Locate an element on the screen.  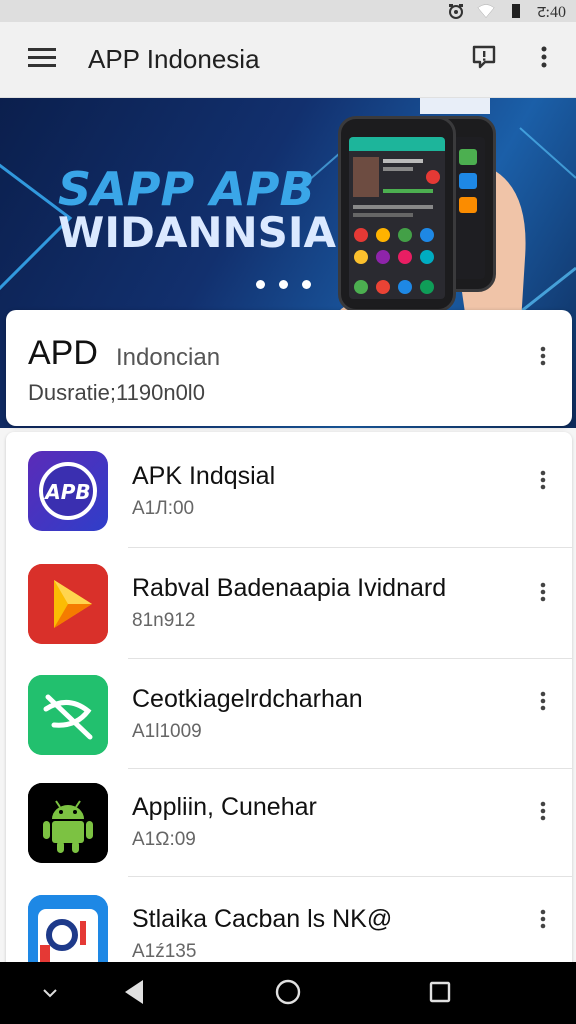
alarm-icon is located at coordinates (456, 11).